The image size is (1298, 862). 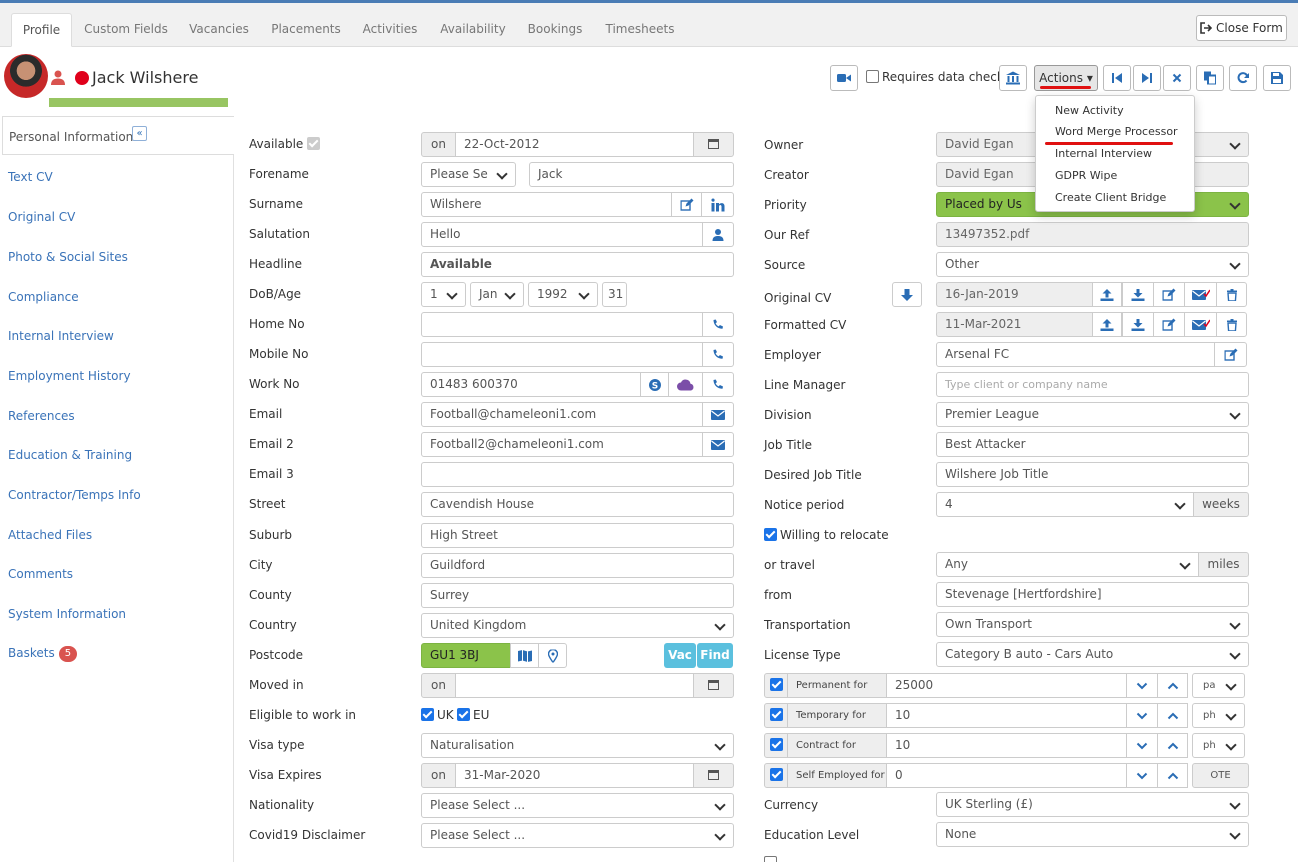 What do you see at coordinates (577, 264) in the screenshot?
I see `headline-input: Available` at bounding box center [577, 264].